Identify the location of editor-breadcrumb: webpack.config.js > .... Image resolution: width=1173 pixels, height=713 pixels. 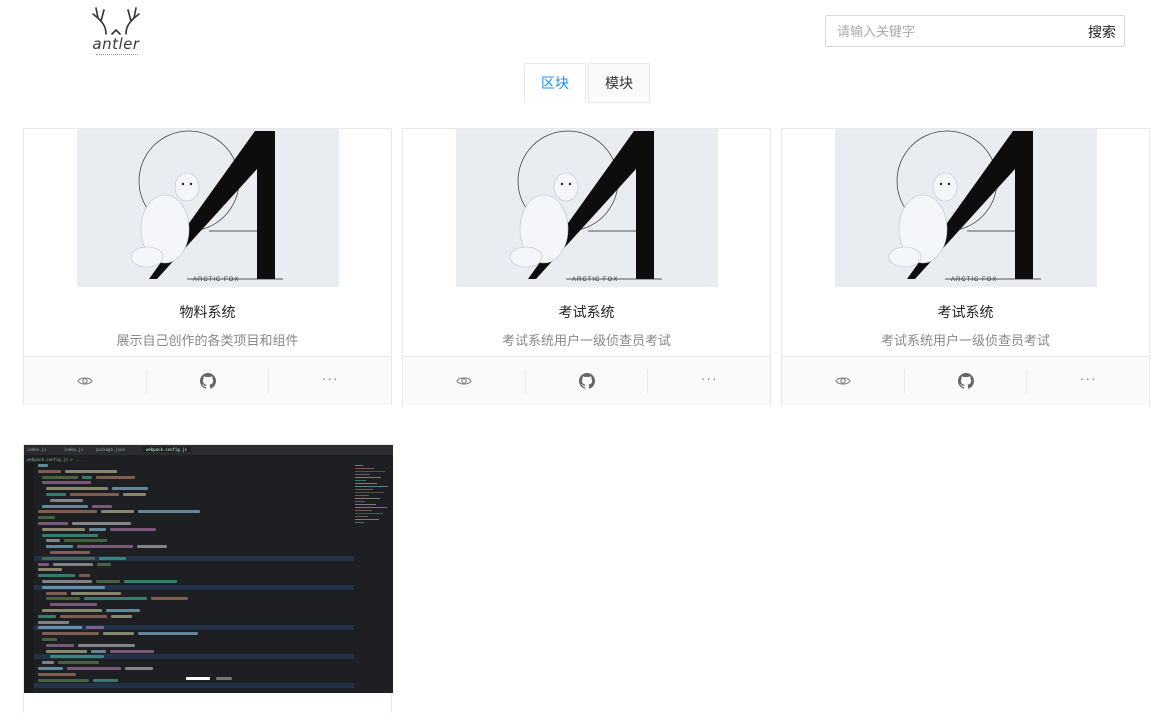
(55, 459).